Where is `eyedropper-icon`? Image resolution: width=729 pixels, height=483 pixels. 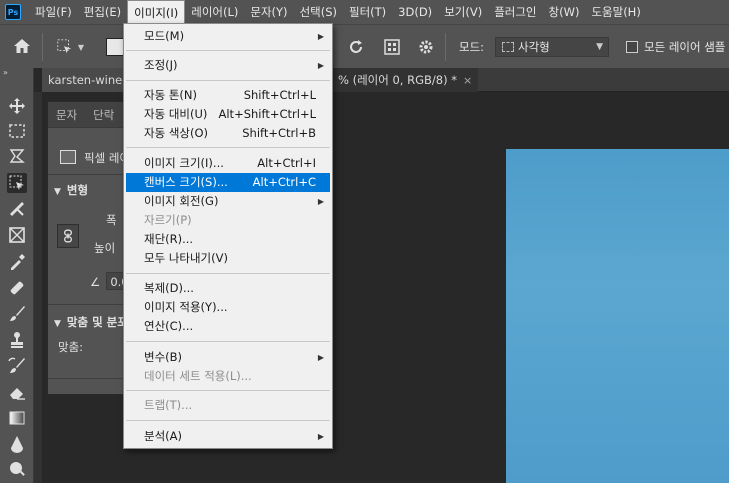 eyedropper-icon is located at coordinates (18, 262).